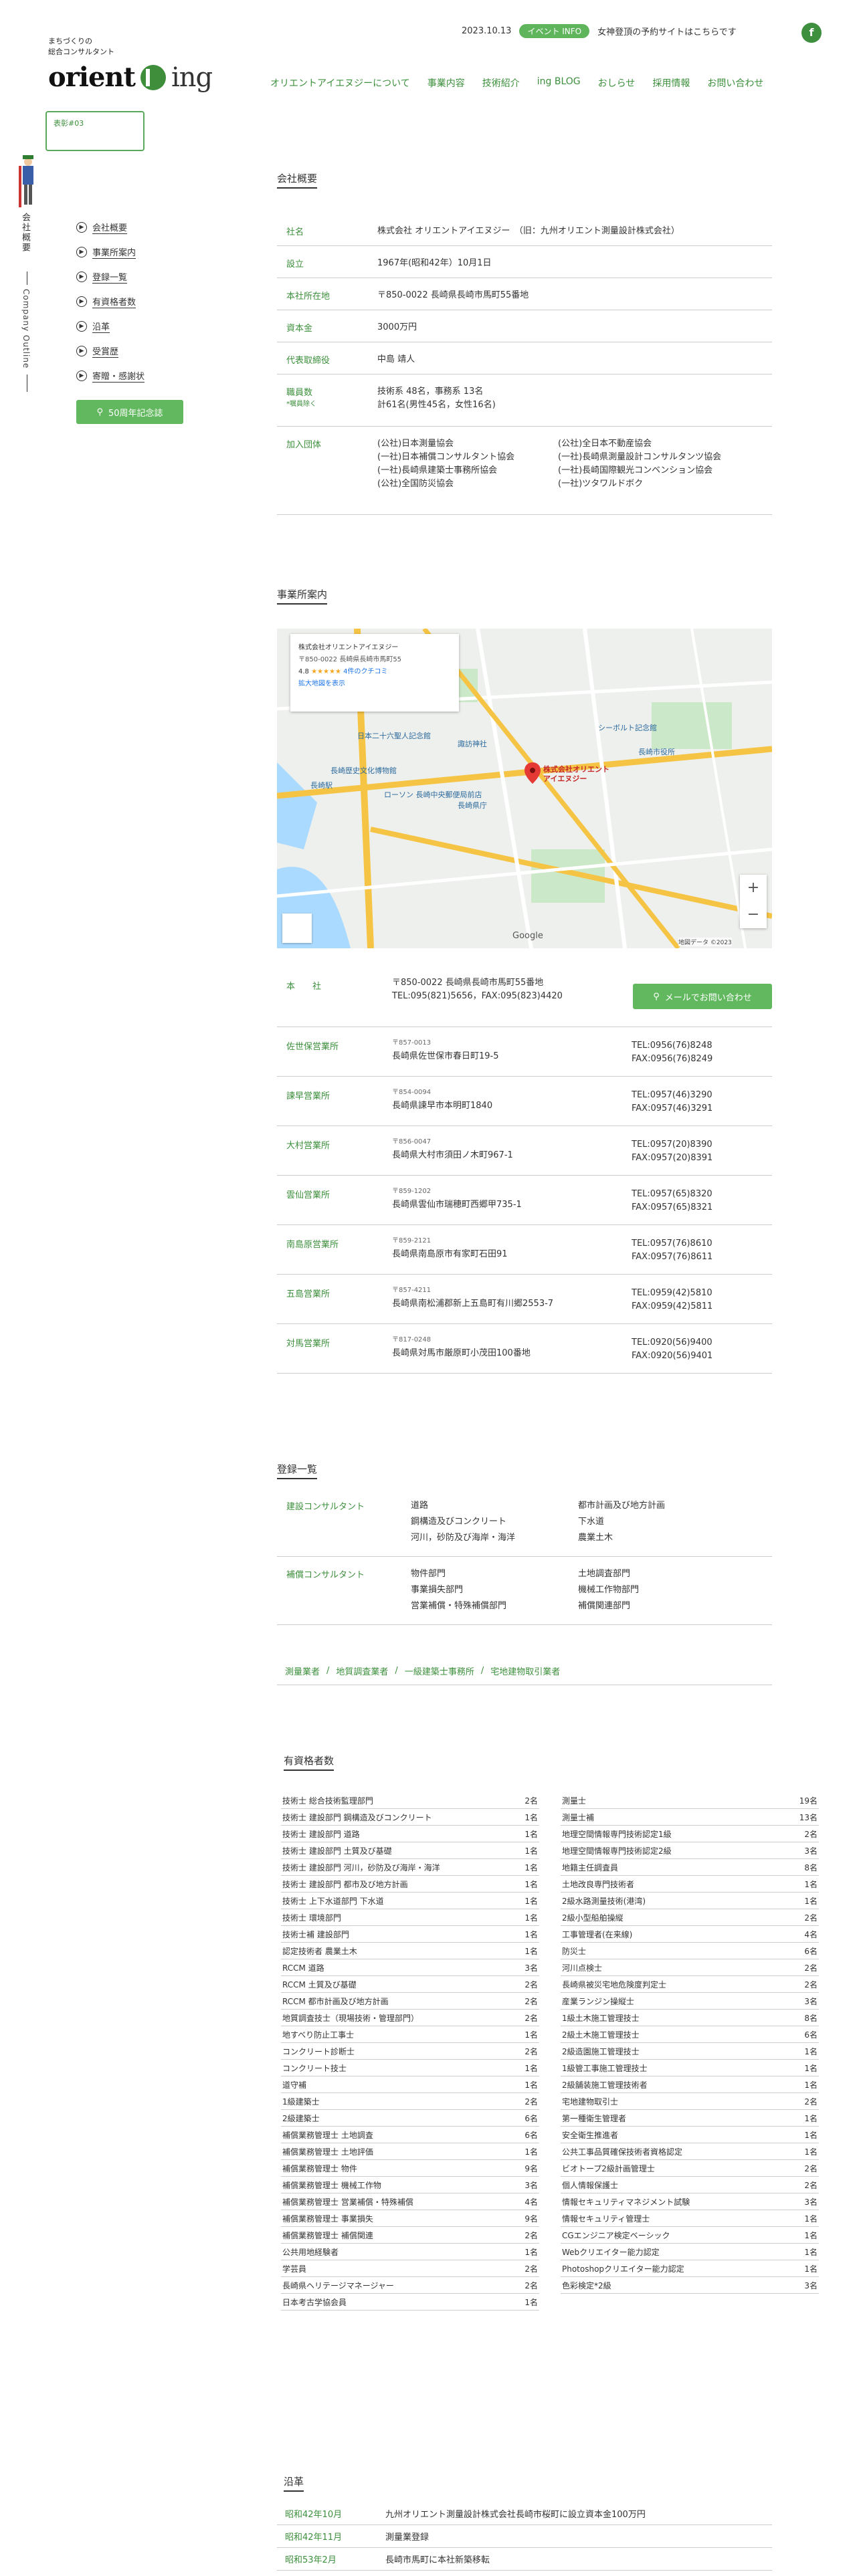 The height and width of the screenshot is (2576, 859). Describe the element at coordinates (690, 2168) in the screenshot. I see `qualification-row: ビオトープ2級計画管理士 2名` at that location.